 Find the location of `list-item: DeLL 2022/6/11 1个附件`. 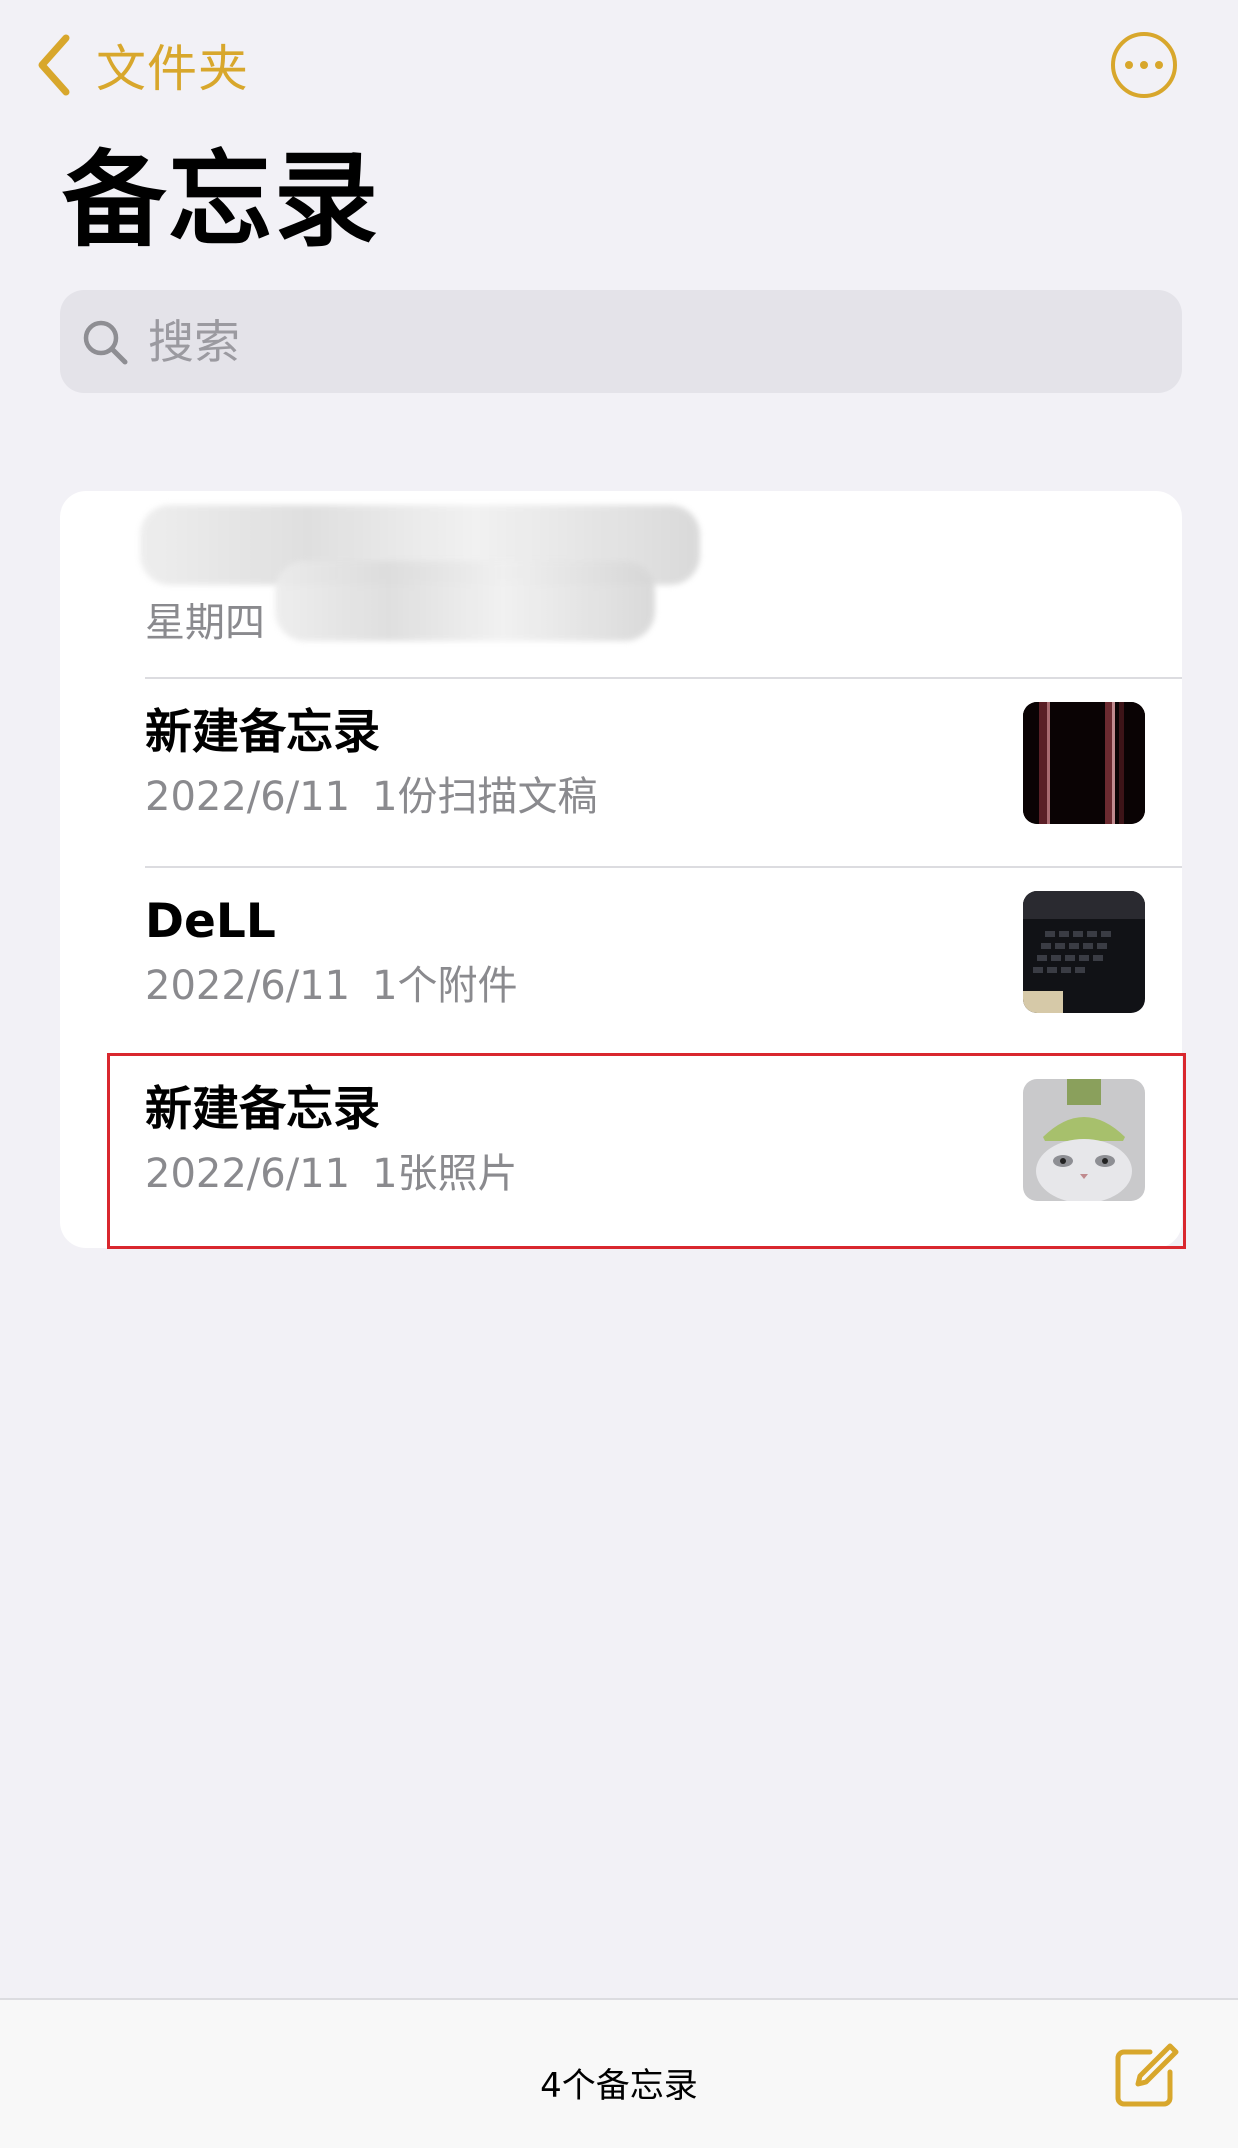

list-item: DeLL 2022/6/11 1个附件 is located at coordinates (621, 962).